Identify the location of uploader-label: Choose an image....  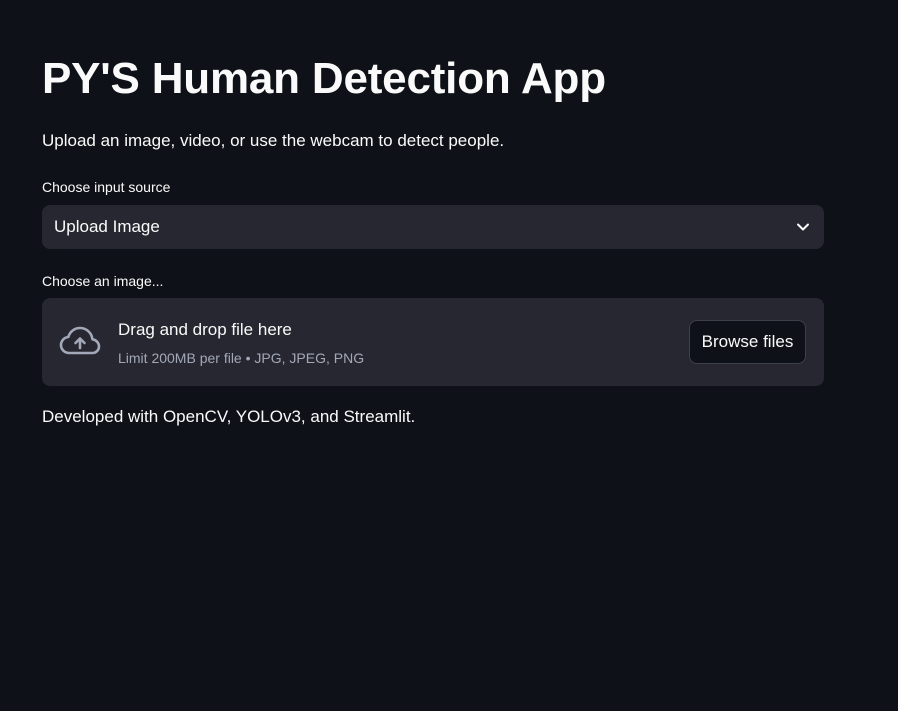
(103, 281).